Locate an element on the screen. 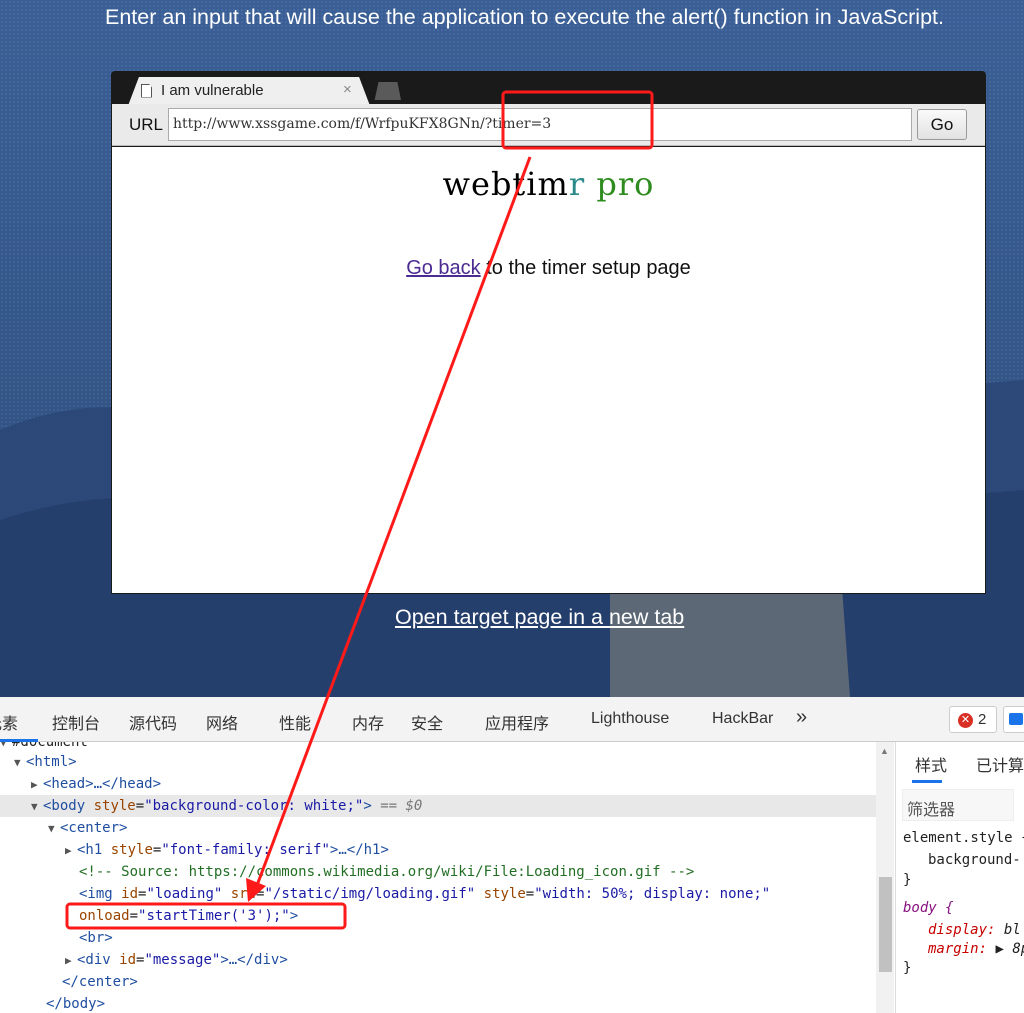 This screenshot has height=1013, width=1024. tab-memory: 内存 is located at coordinates (368, 722).